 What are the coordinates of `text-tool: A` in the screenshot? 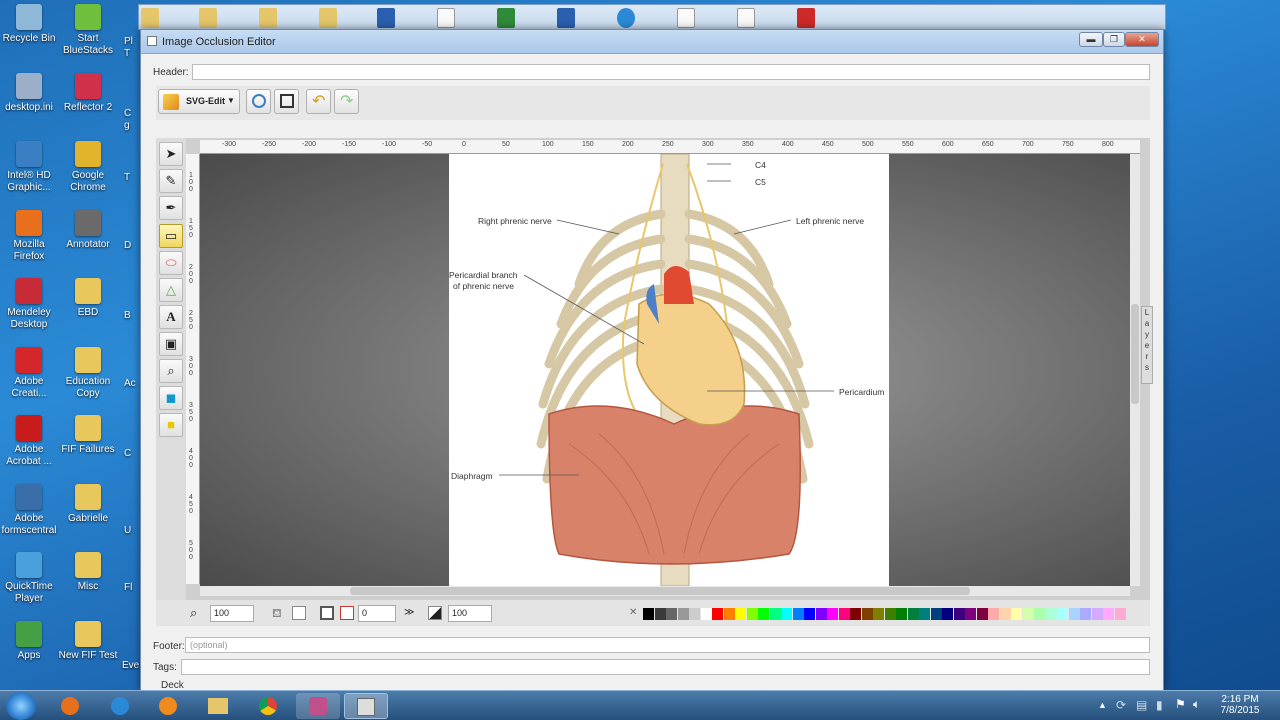 It's located at (171, 317).